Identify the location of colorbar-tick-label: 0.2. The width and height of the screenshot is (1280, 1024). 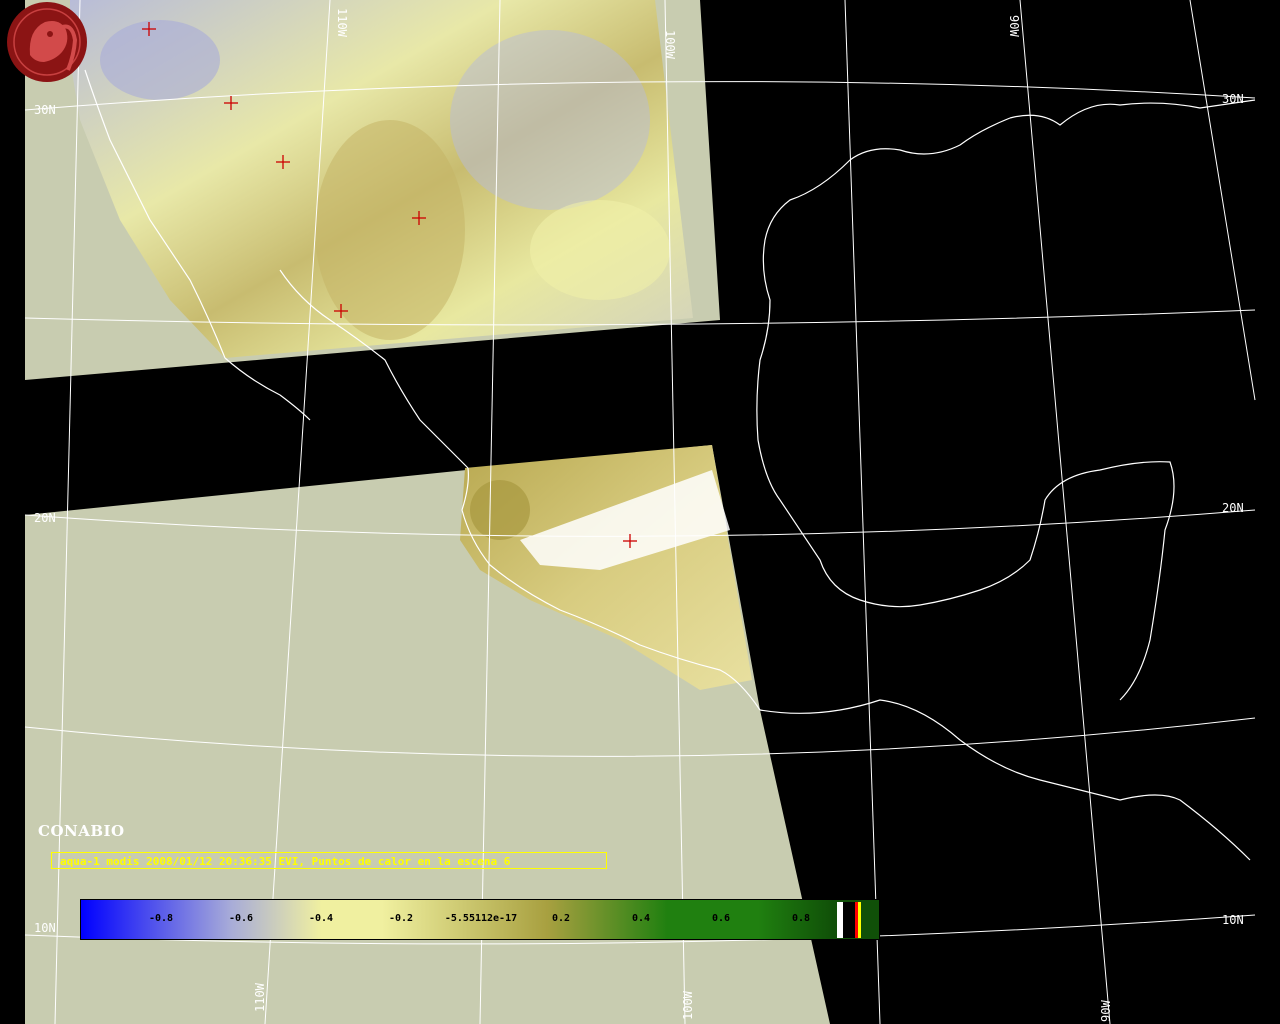
(561, 918).